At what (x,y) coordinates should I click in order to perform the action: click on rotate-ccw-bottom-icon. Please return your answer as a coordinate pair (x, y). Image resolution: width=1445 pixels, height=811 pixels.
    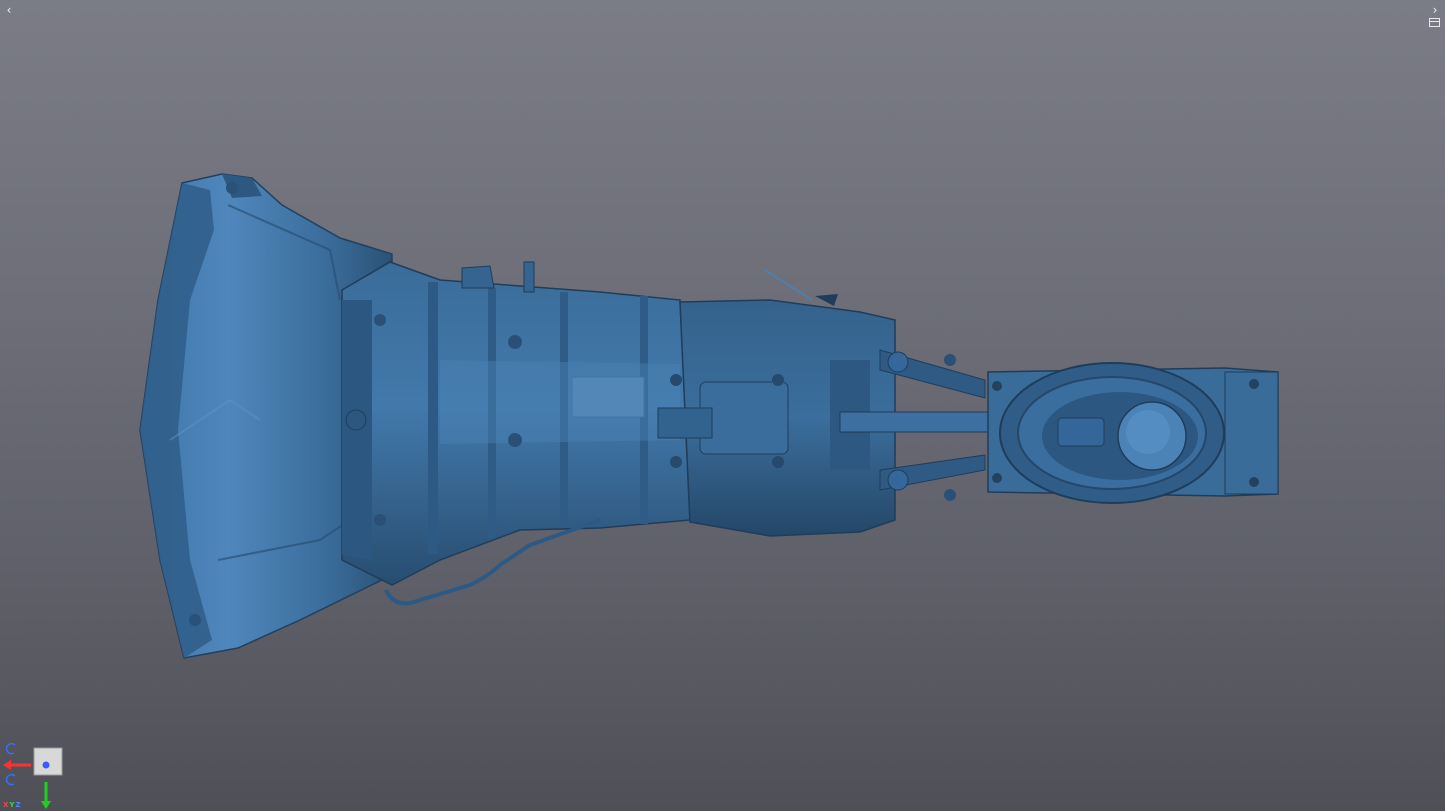
    Looking at the image, I should click on (10, 779).